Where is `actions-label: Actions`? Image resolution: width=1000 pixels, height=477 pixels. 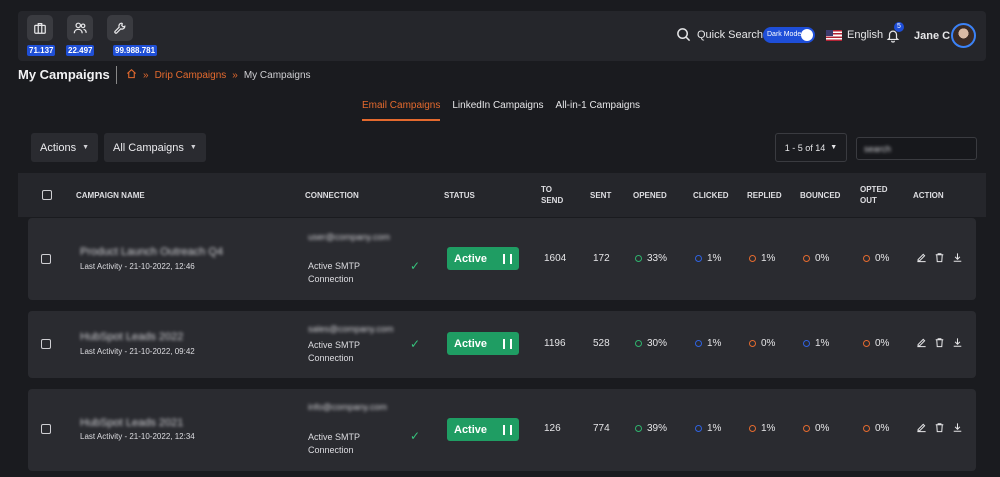 actions-label: Actions is located at coordinates (58, 147).